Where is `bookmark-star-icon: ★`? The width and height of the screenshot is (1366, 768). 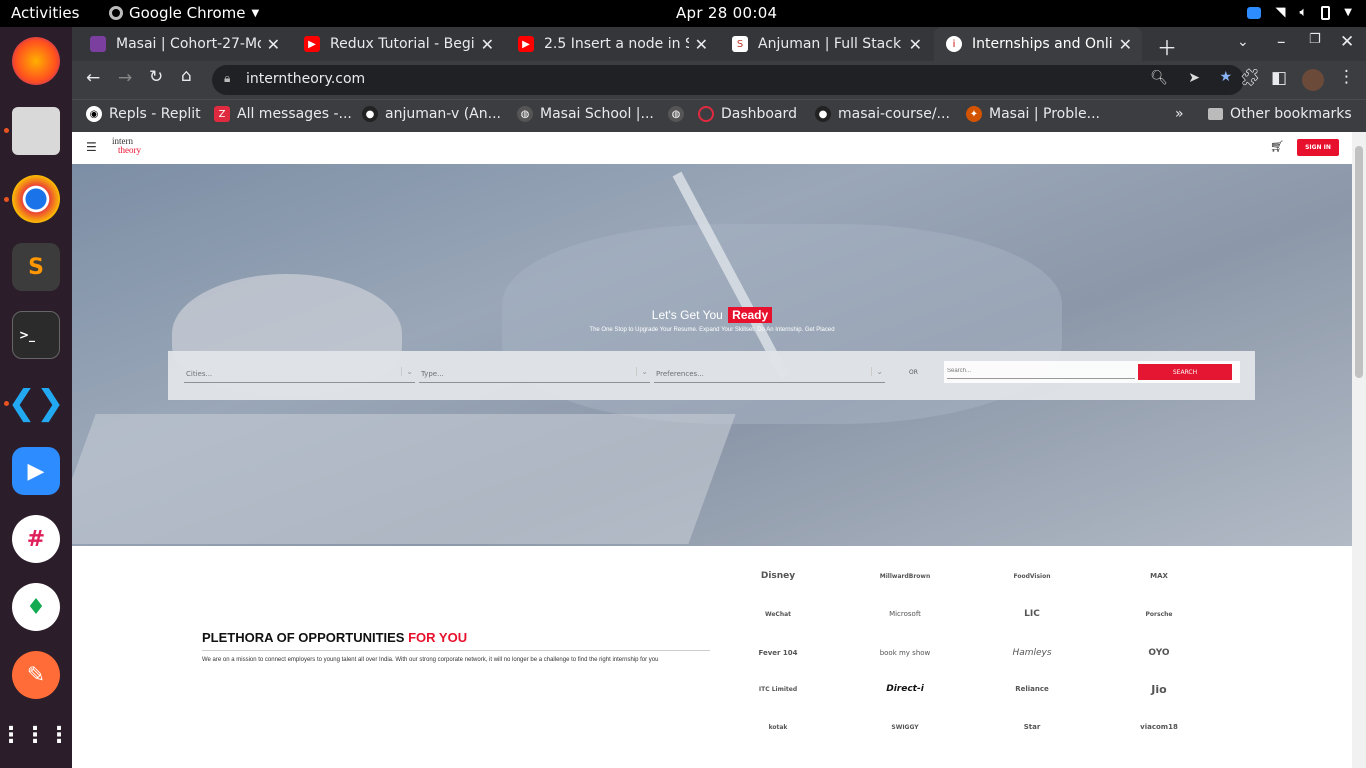 bookmark-star-icon: ★ is located at coordinates (1225, 77).